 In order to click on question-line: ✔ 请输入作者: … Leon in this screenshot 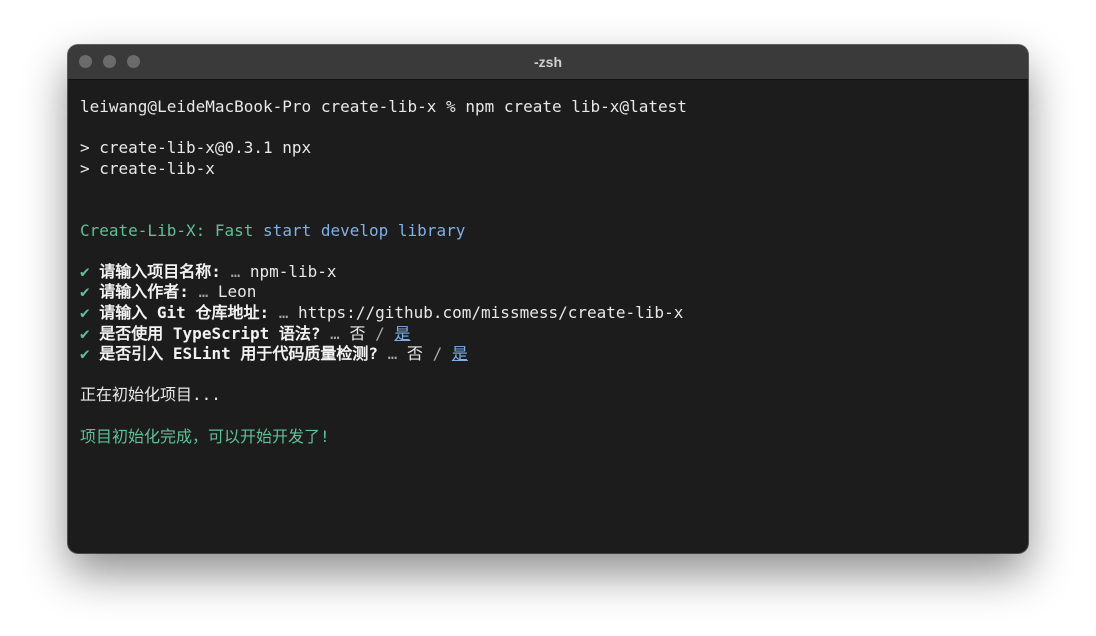, I will do `click(548, 292)`.